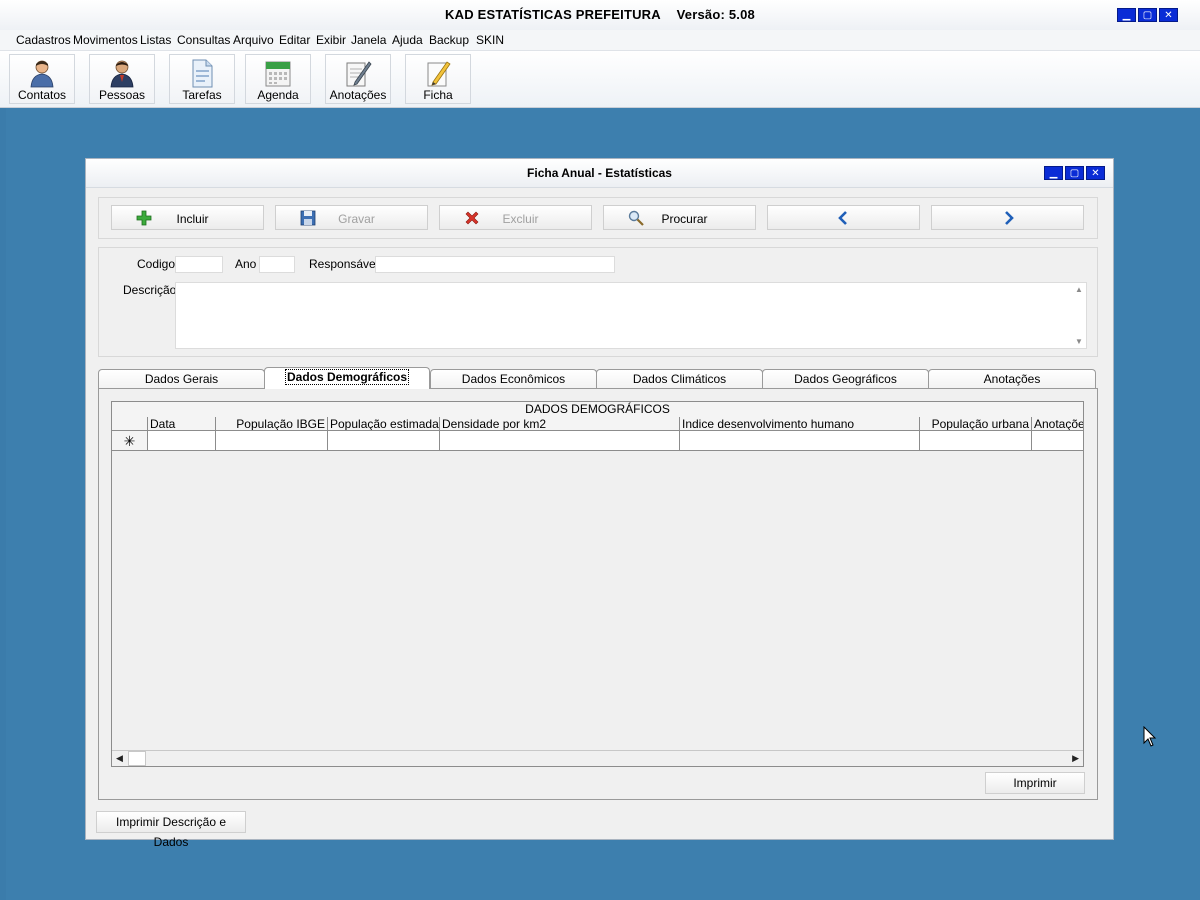  What do you see at coordinates (384, 424) in the screenshot?
I see `column-header-populacao-estimada: População estimada` at bounding box center [384, 424].